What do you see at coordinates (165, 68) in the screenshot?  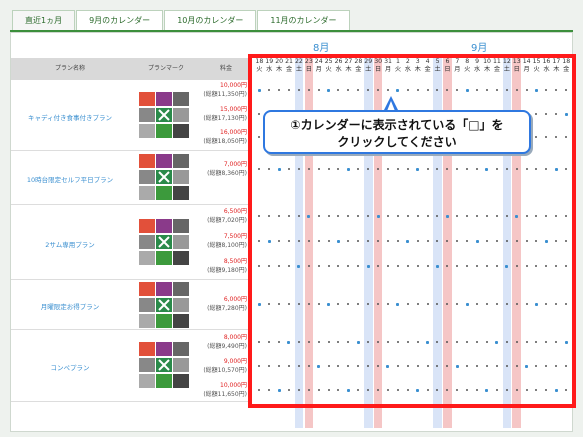 I see `plan-mark-header: プランマーク` at bounding box center [165, 68].